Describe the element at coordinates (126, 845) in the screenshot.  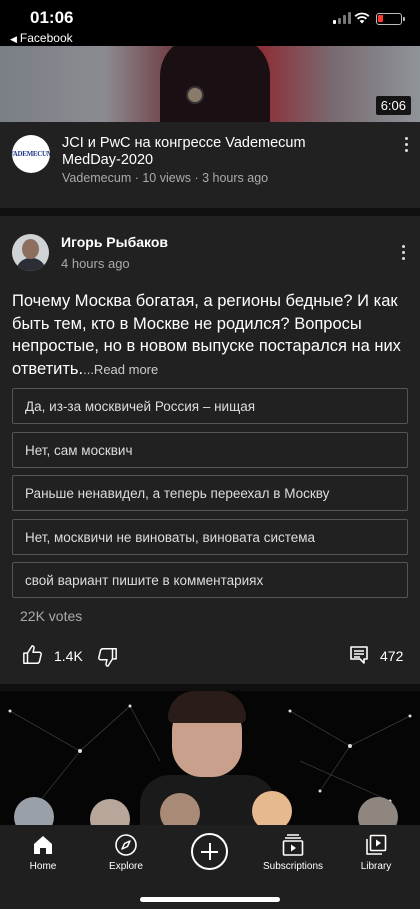
I see `compass-icon` at that location.